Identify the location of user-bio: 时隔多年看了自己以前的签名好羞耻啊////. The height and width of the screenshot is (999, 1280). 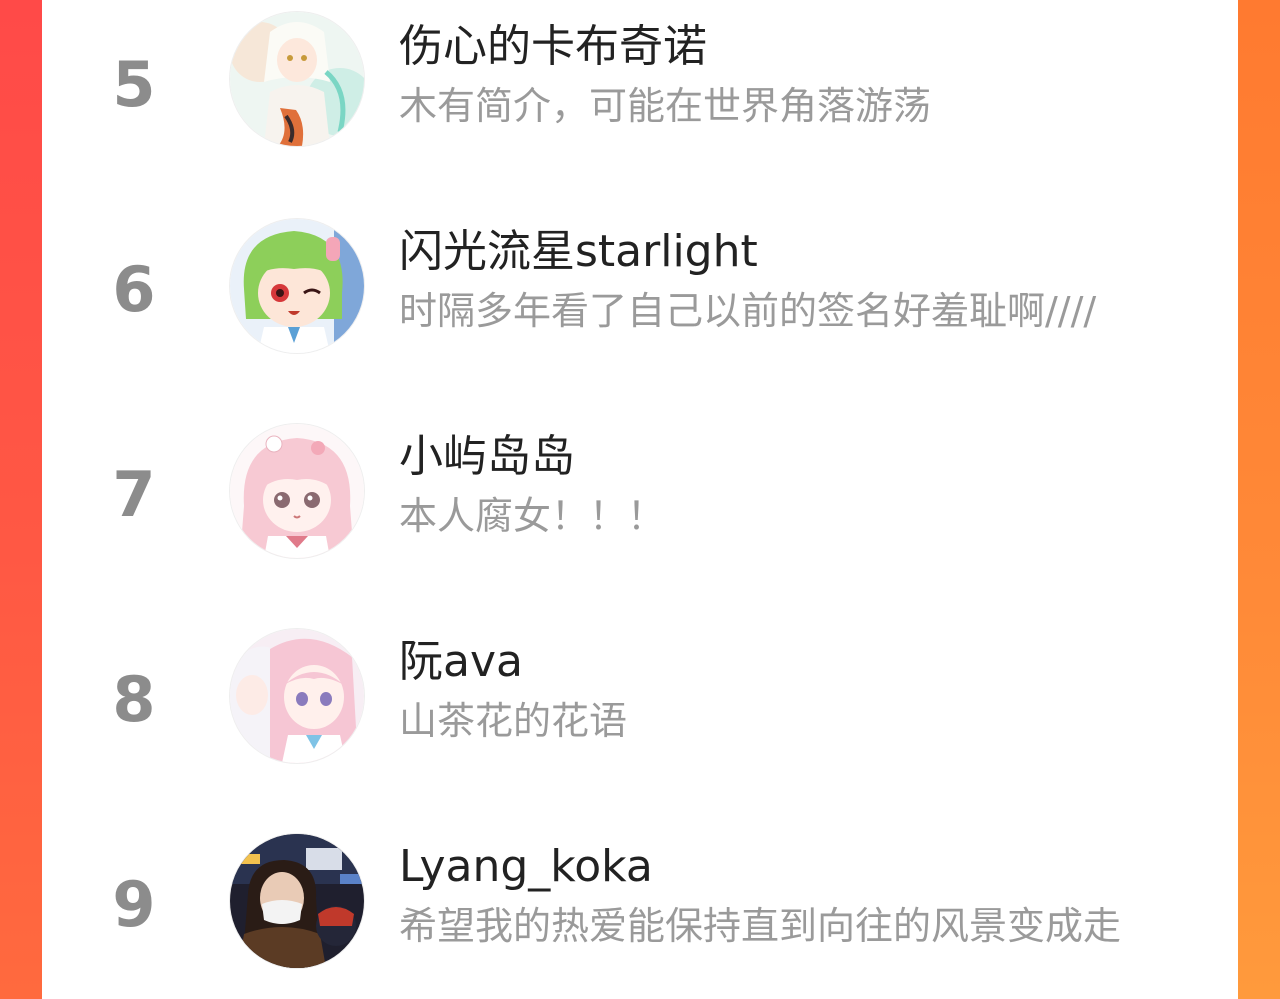
(748, 311).